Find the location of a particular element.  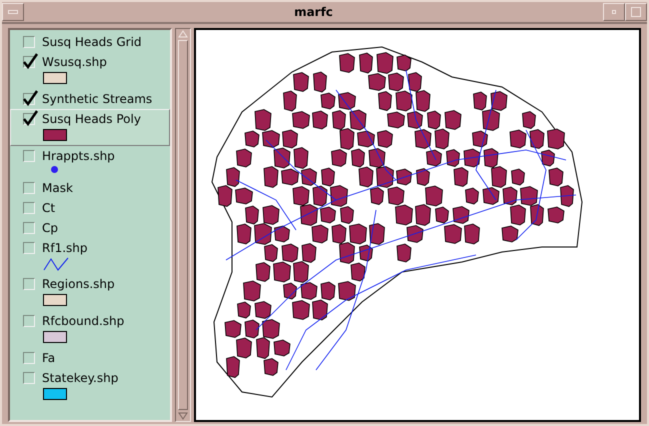

layer-item: Wsusq.shp is located at coordinates (90, 70).